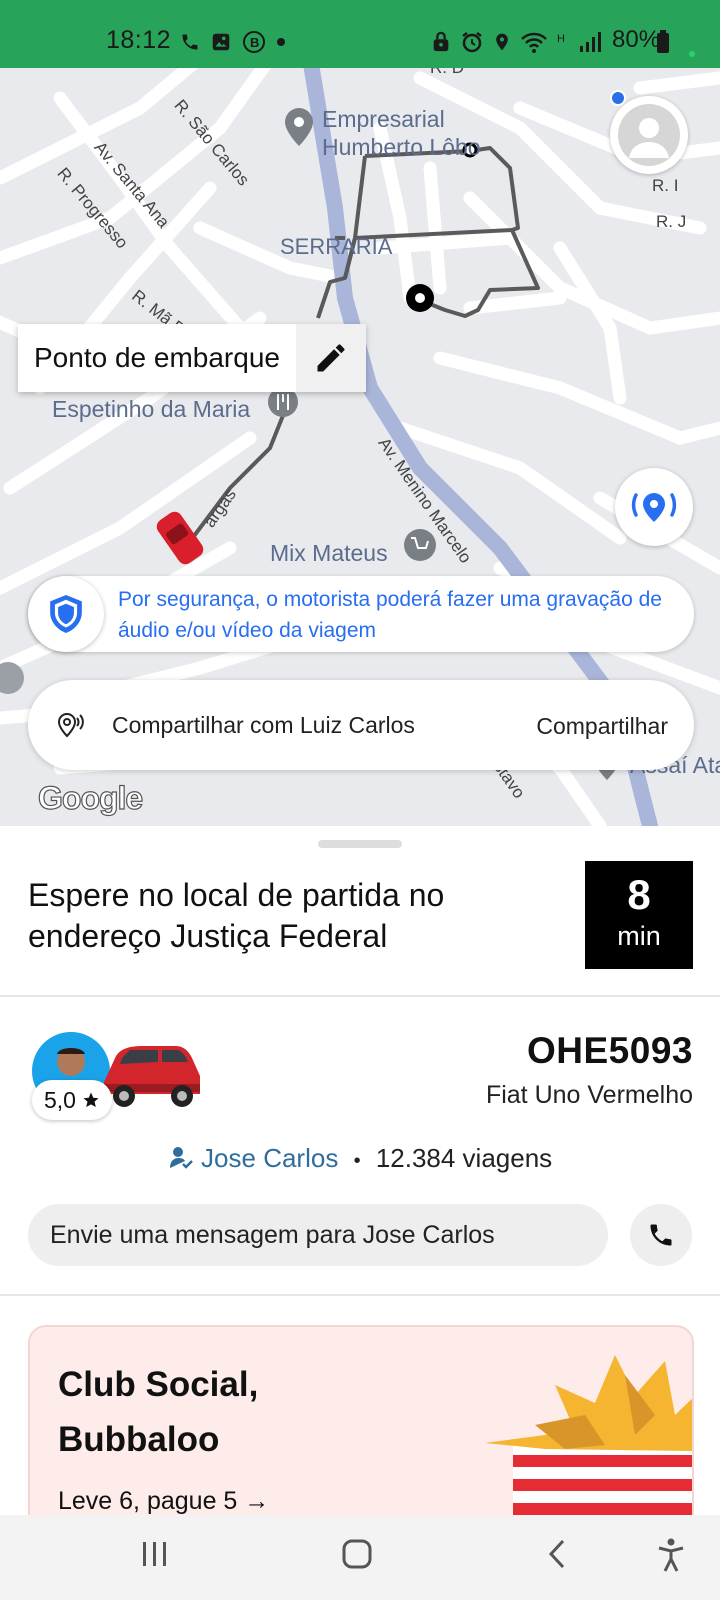  What do you see at coordinates (383, 119) in the screenshot?
I see `poi-label-empresarial-1: Empresarial` at bounding box center [383, 119].